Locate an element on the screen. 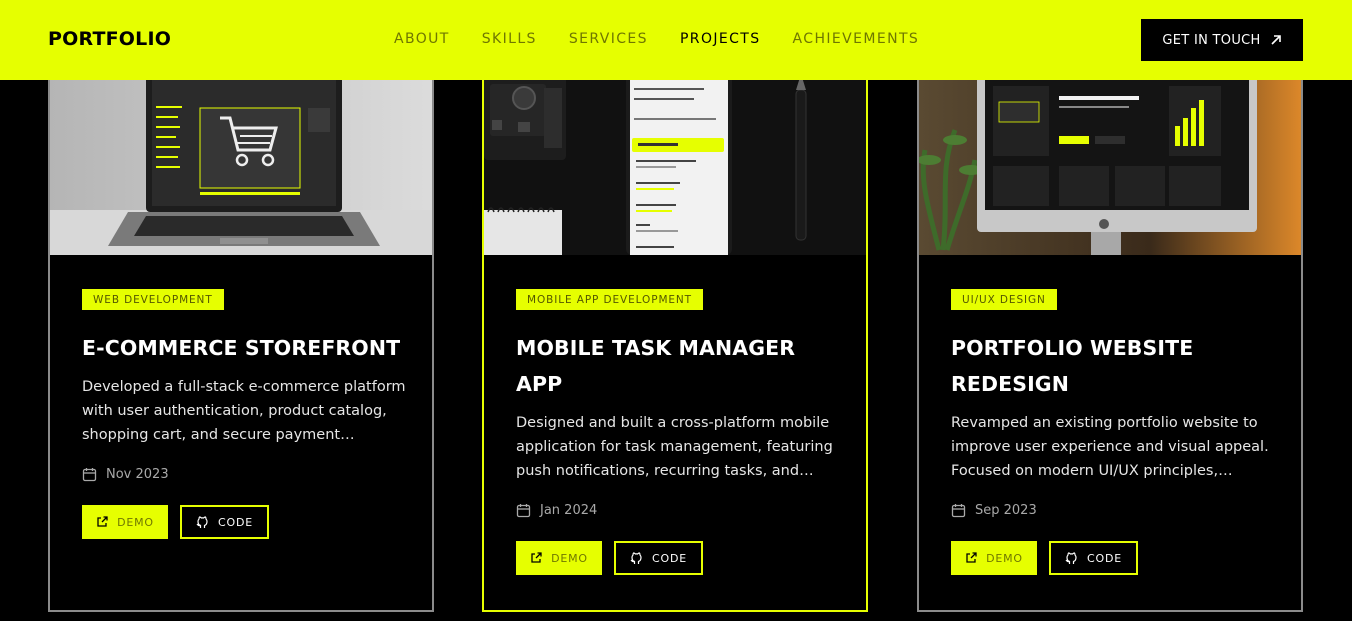  project-image-phone is located at coordinates (675, 157).